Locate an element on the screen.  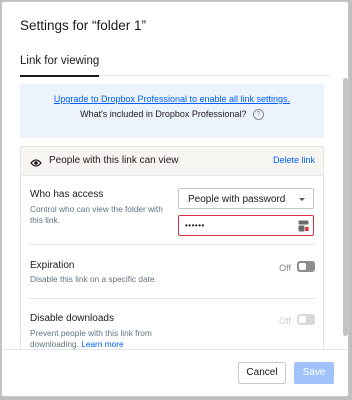
expiration-title: Expiration is located at coordinates (52, 265).